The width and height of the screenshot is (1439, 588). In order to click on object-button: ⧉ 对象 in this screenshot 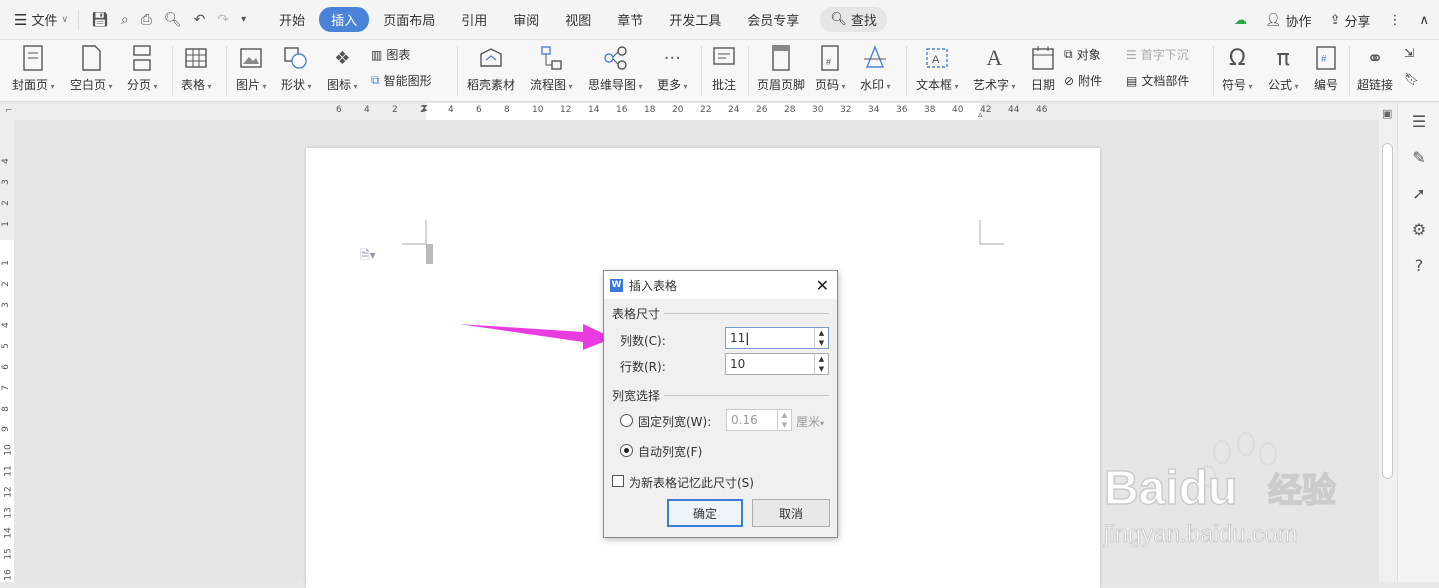, I will do `click(1082, 54)`.